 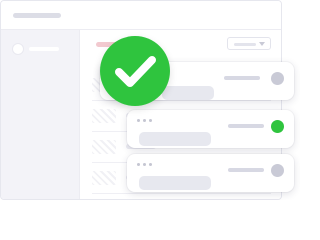 I want to click on sidebar-item-label-placeholder, so click(x=44, y=49).